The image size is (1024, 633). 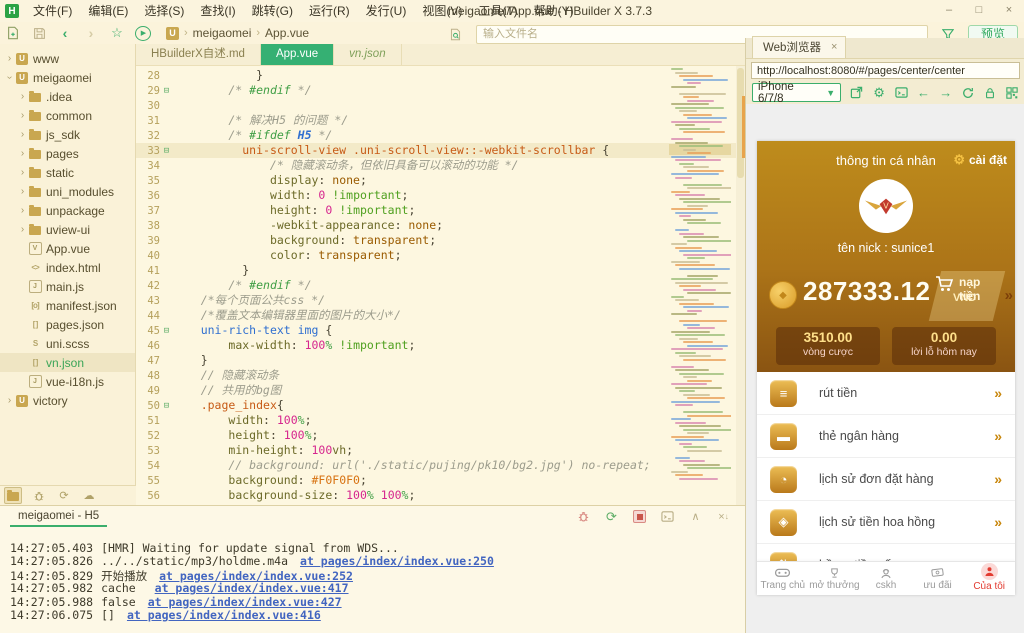 I want to click on menu-item: 编辑(E), so click(x=108, y=11).